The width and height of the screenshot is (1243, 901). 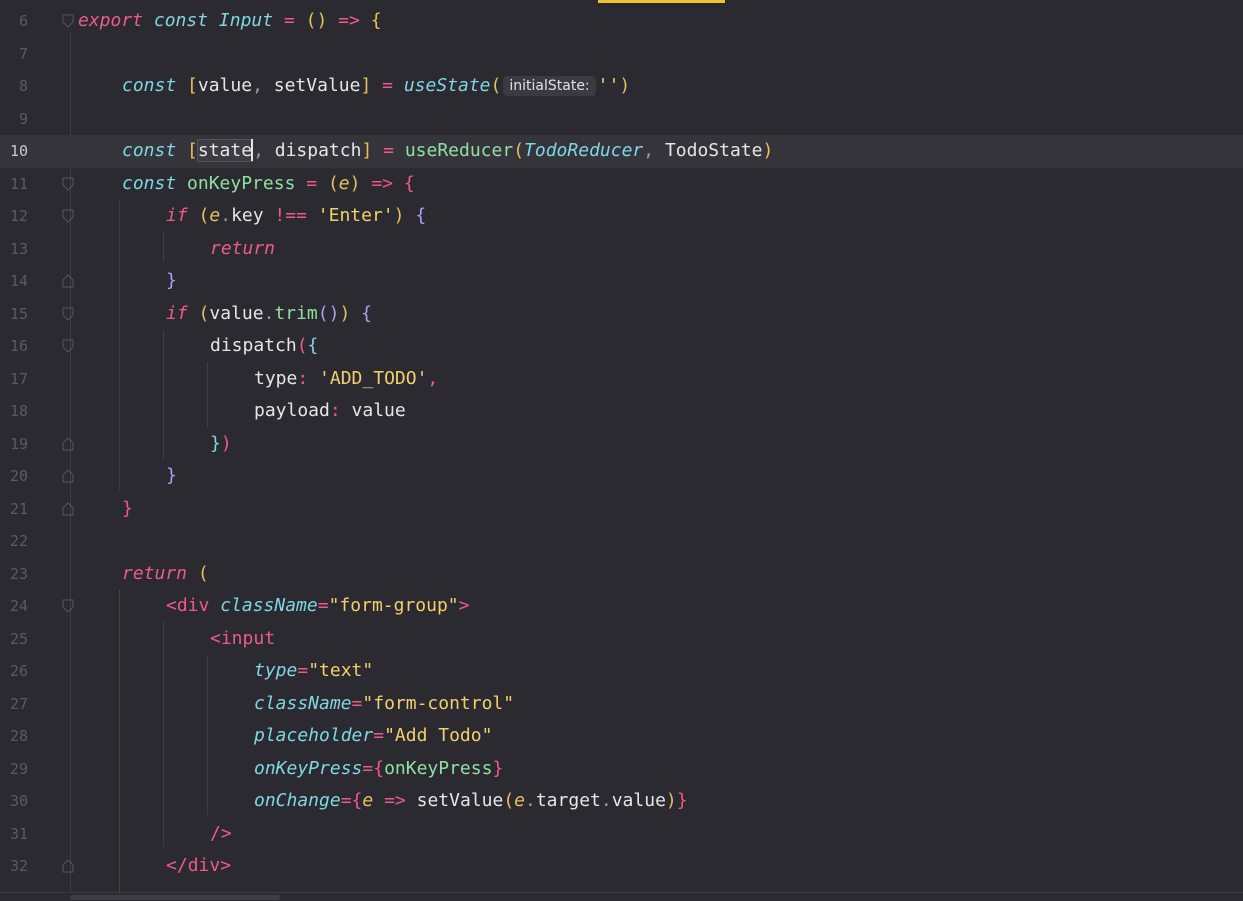 What do you see at coordinates (268, 183) in the screenshot?
I see `code-text: const onKeyPress = (e) => {` at bounding box center [268, 183].